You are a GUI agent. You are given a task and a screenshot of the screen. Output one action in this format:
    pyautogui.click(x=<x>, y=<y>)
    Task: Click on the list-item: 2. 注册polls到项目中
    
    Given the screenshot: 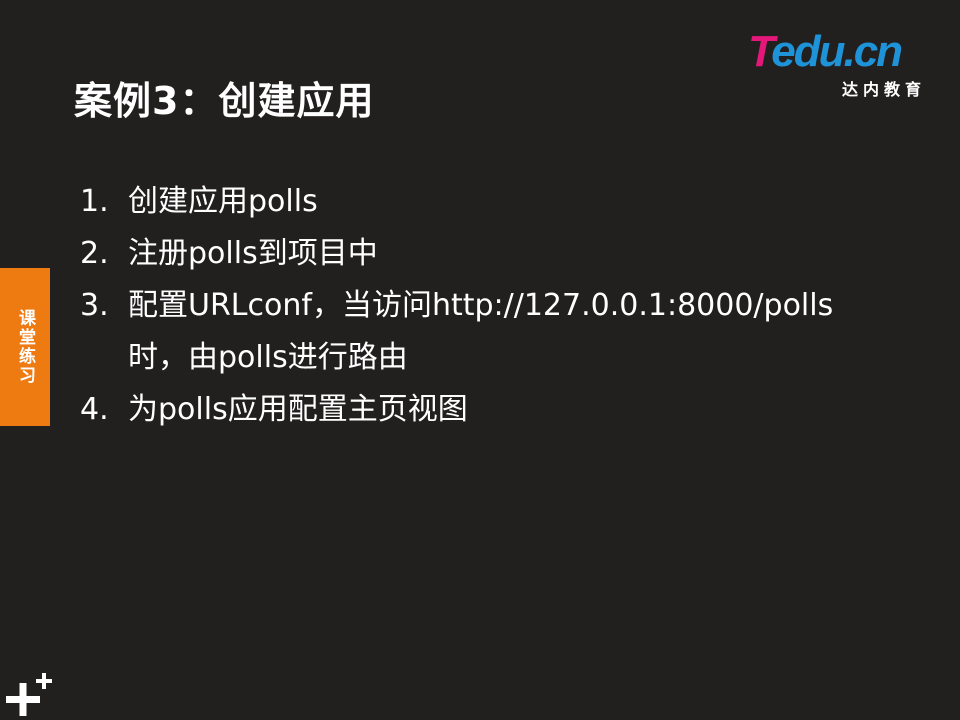 What is the action you would take?
    pyautogui.click(x=474, y=254)
    